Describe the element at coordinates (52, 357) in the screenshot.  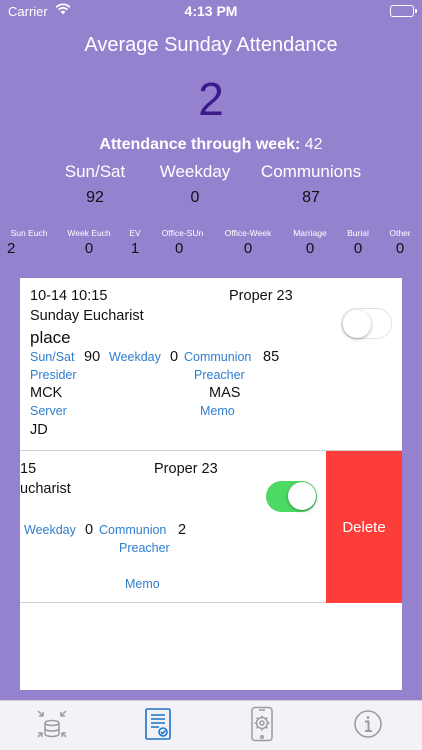
I see `sunsat-label: Sun/Sat` at that location.